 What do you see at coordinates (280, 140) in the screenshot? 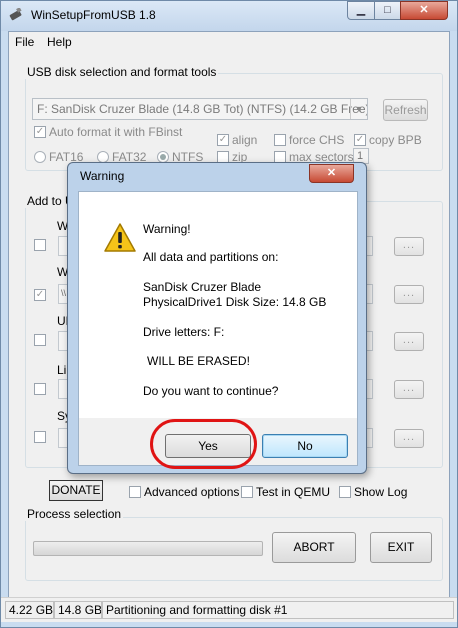
I see `force-chs-checkbox` at bounding box center [280, 140].